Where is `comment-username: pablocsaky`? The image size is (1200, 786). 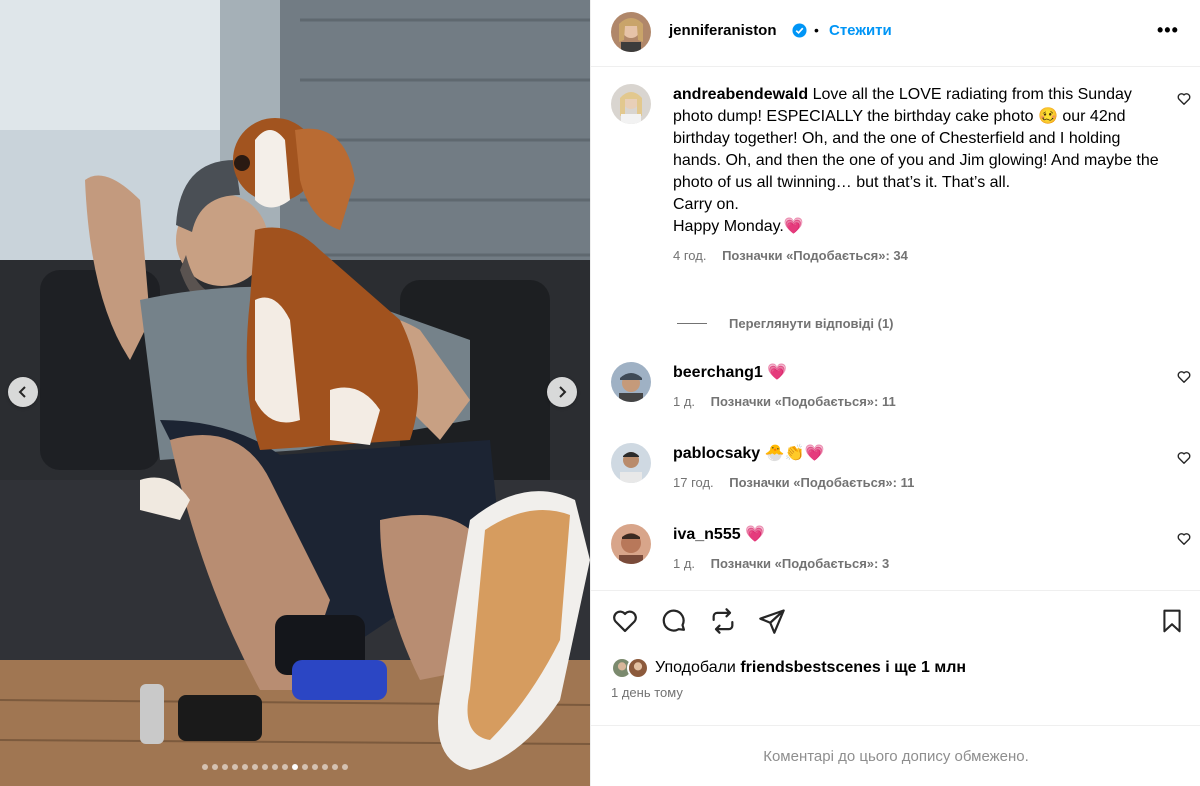
comment-username: pablocsaky is located at coordinates (716, 453).